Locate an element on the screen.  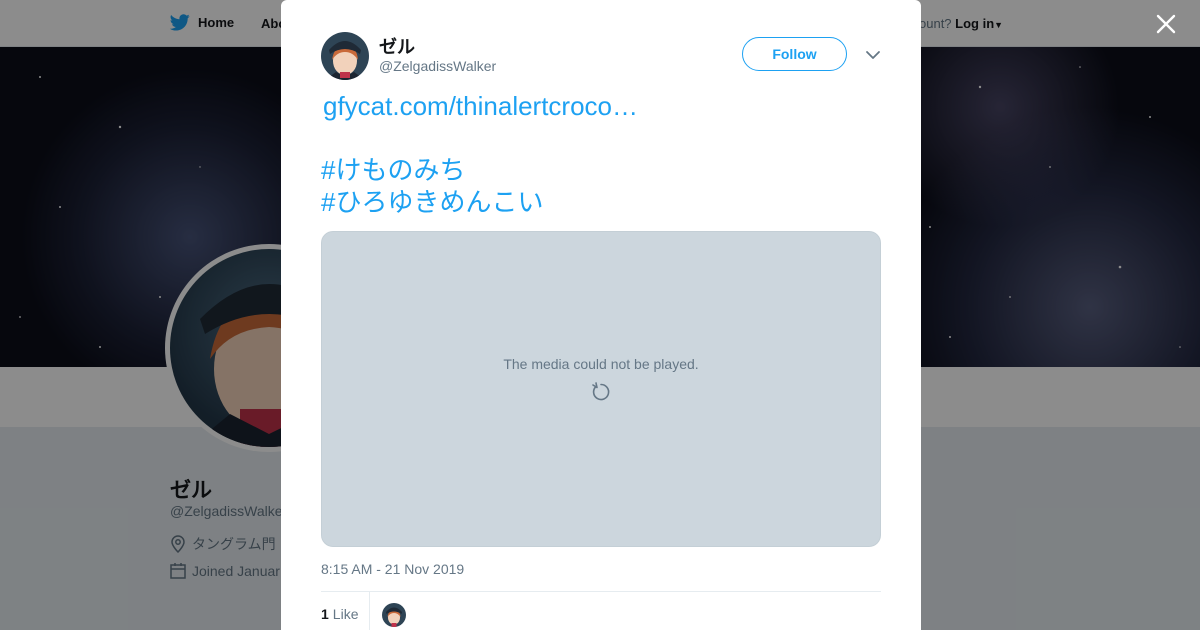
author-avatar is located at coordinates (345, 56).